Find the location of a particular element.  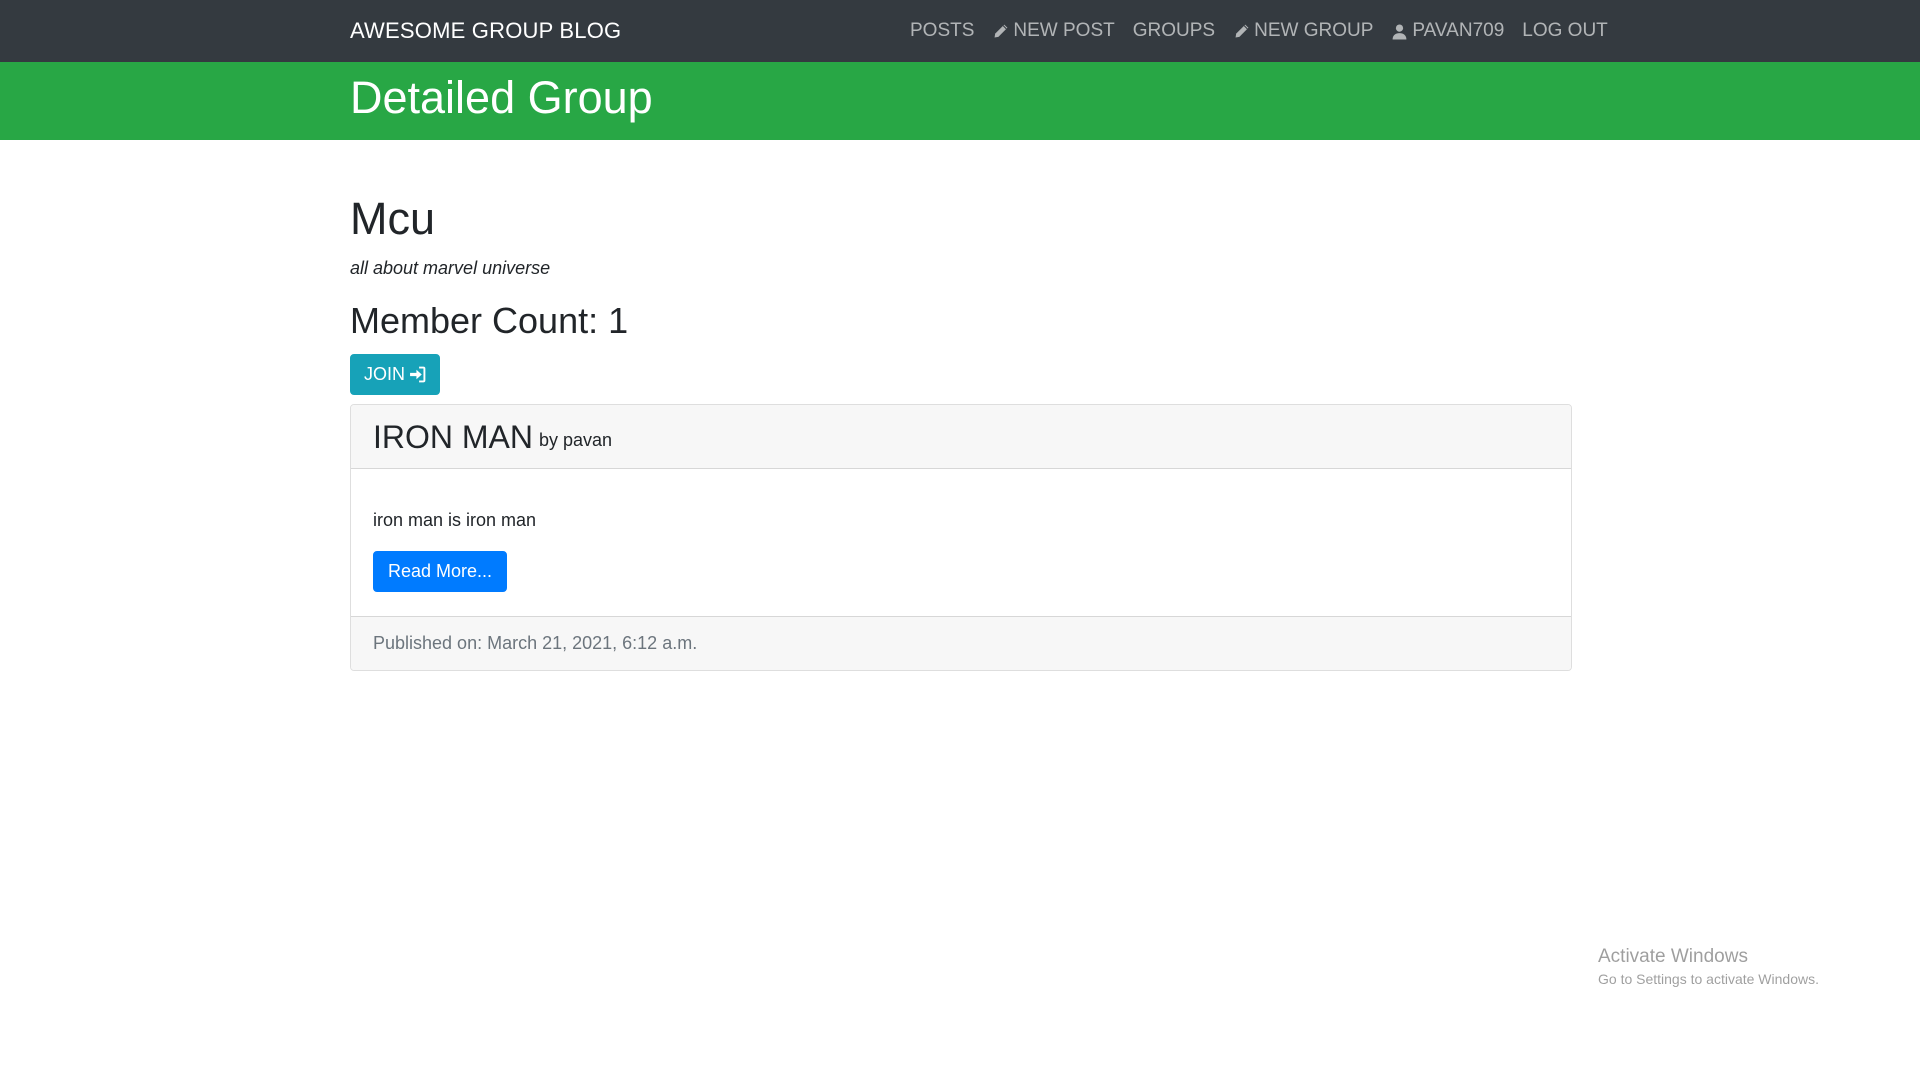

post-published-date: Published on: March 21, 2021, 6:12 a.m. is located at coordinates (535, 643).